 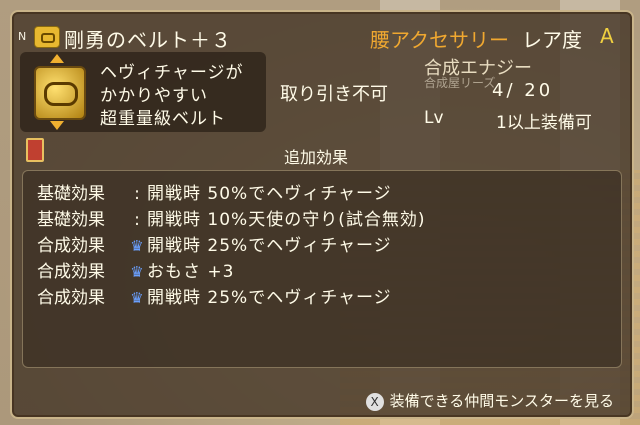 I want to click on belt-icon, so click(x=47, y=37).